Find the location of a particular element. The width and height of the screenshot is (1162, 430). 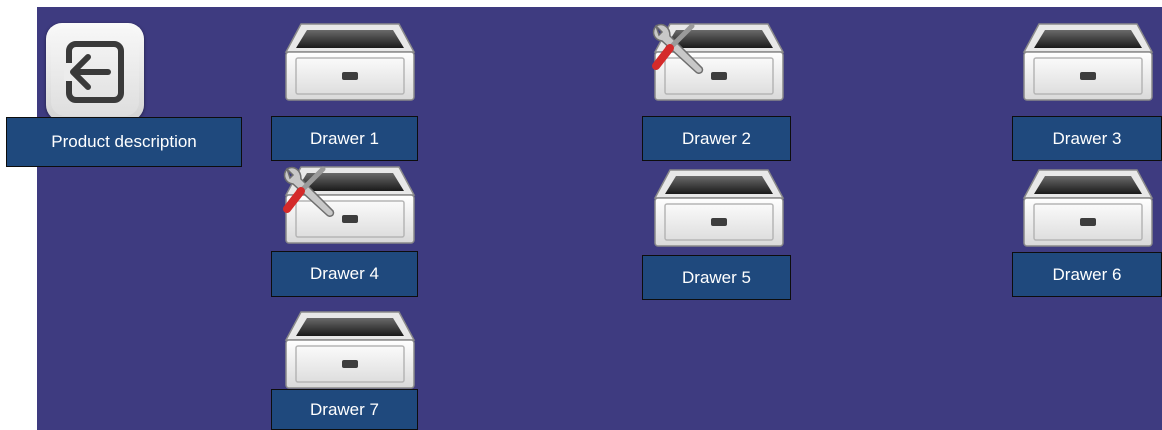

drawer-4-icon is located at coordinates (350, 205).